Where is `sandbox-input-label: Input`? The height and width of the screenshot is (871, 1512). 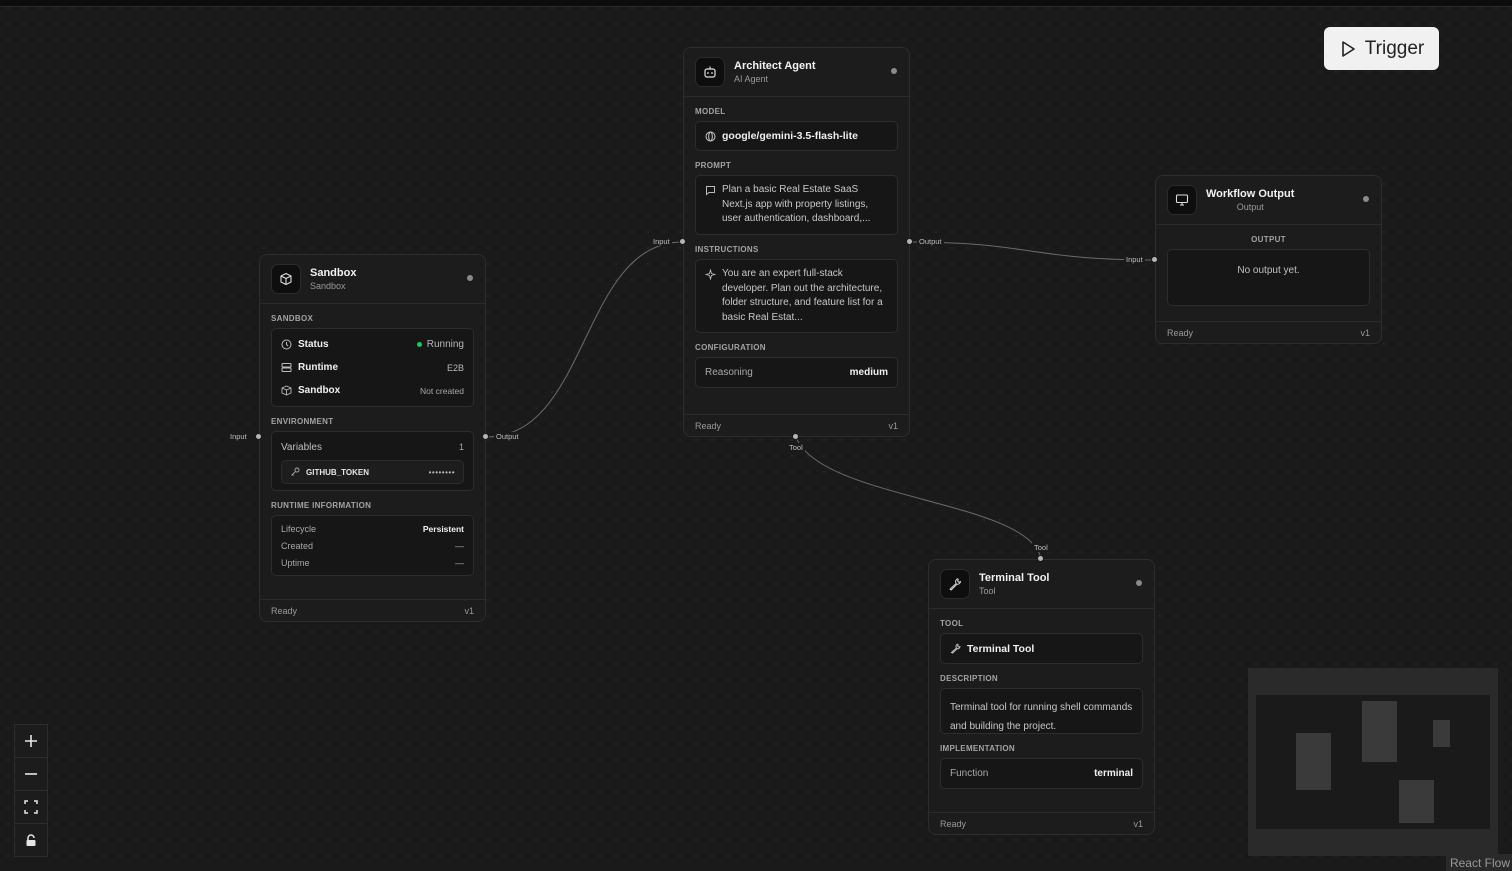
sandbox-input-label: Input is located at coordinates (238, 436).